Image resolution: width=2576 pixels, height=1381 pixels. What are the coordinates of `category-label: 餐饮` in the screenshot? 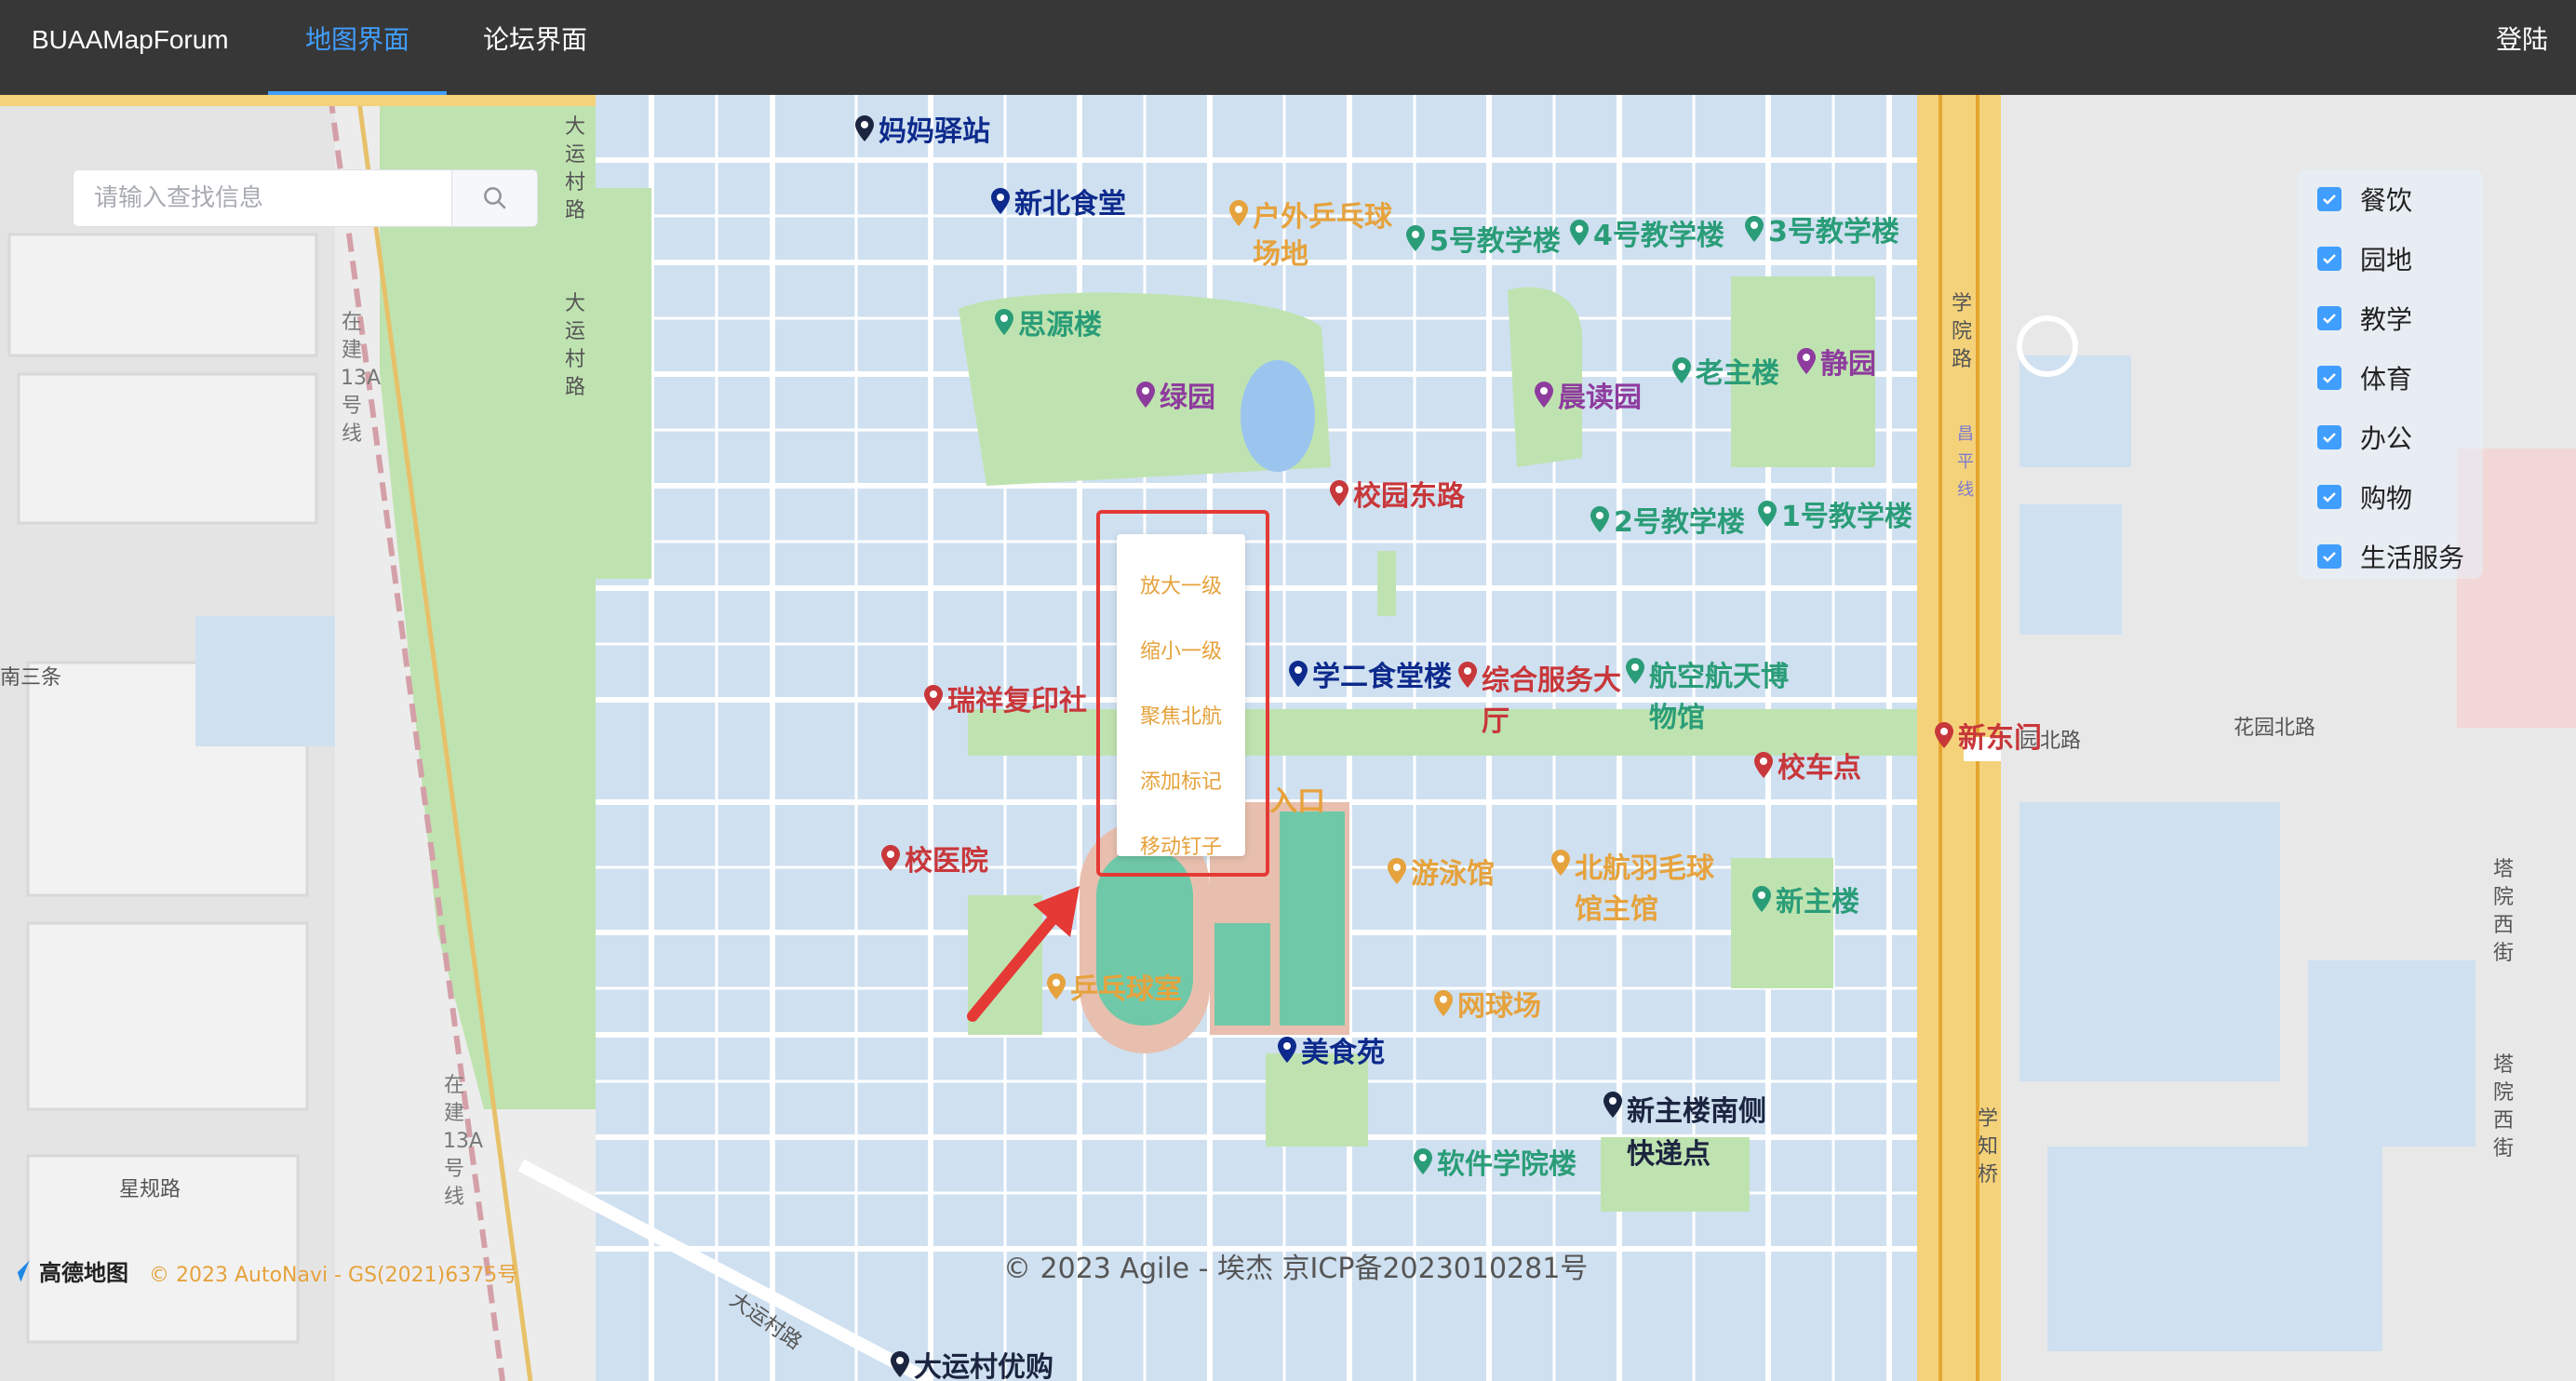 It's located at (2386, 201).